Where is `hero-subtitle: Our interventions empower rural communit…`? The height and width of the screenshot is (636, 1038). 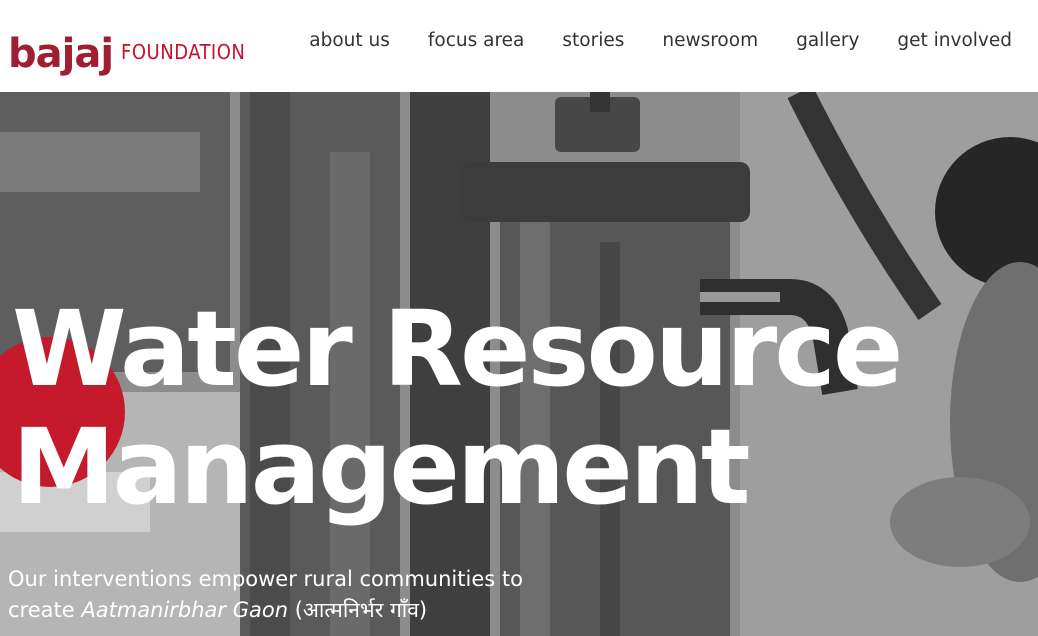 hero-subtitle: Our interventions empower rural communit… is located at coordinates (288, 595).